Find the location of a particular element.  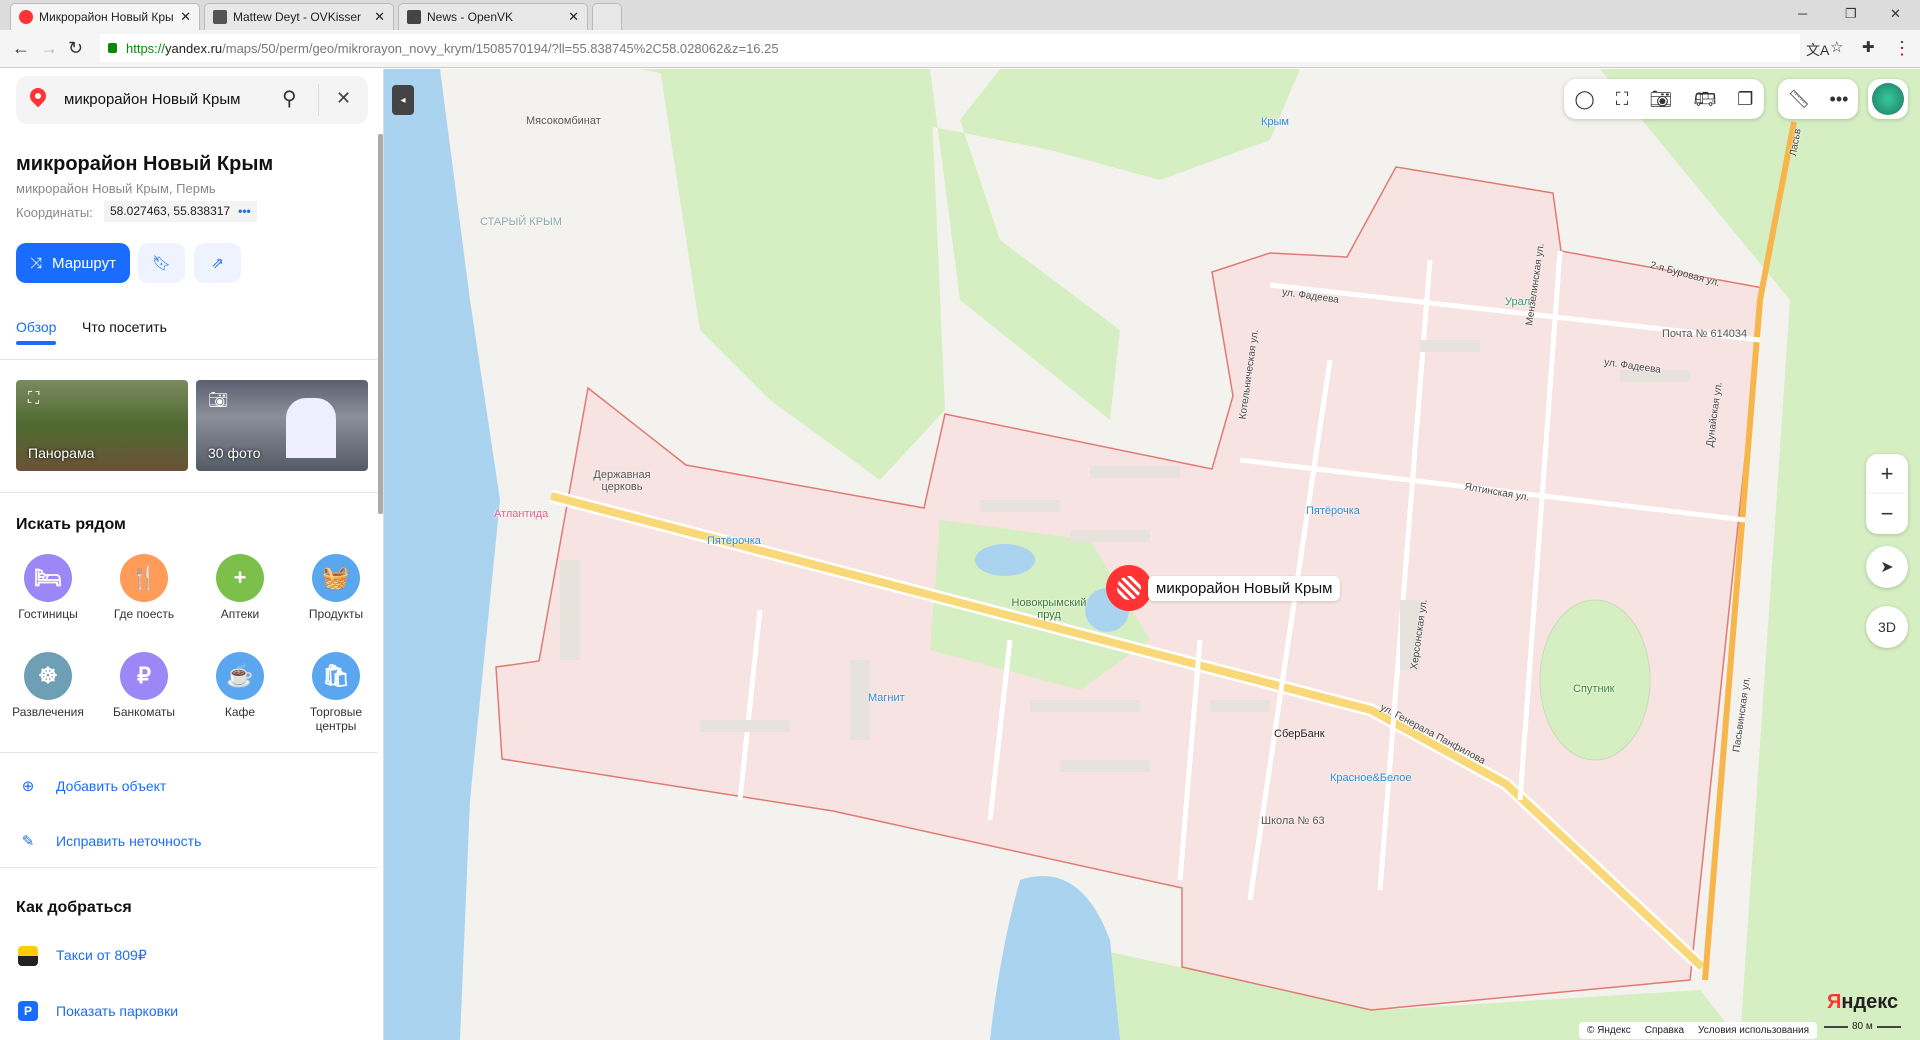

yandex-logo: Яндекс is located at coordinates (1862, 1002).